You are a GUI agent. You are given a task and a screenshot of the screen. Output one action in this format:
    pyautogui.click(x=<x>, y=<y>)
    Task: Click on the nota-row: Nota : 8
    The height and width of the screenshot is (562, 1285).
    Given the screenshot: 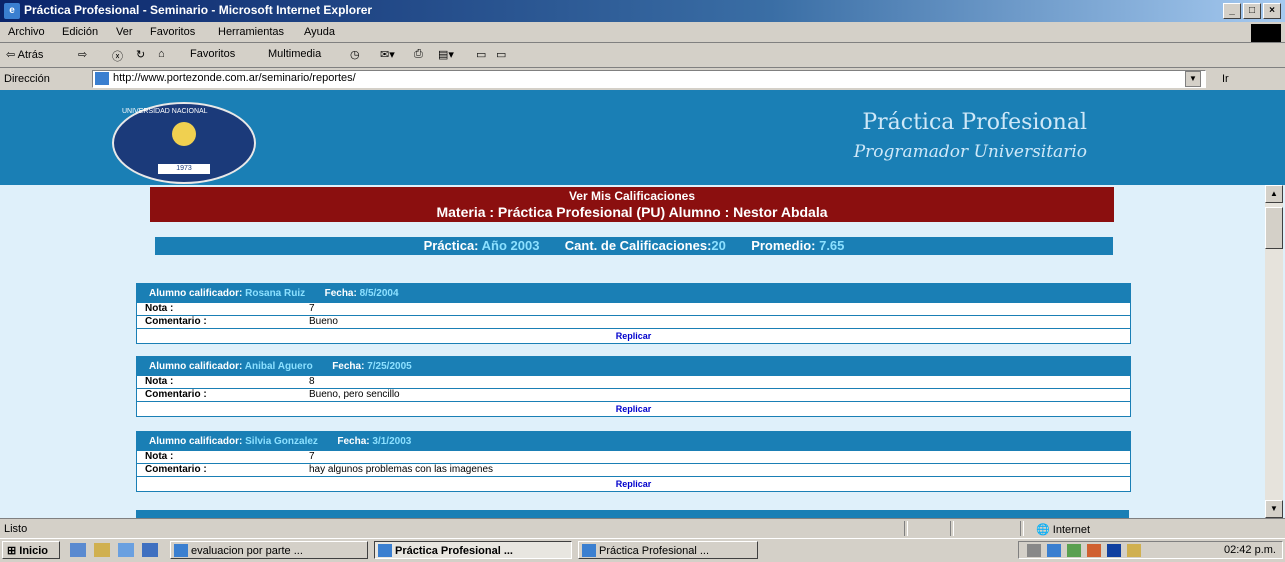 What is the action you would take?
    pyautogui.click(x=633, y=382)
    